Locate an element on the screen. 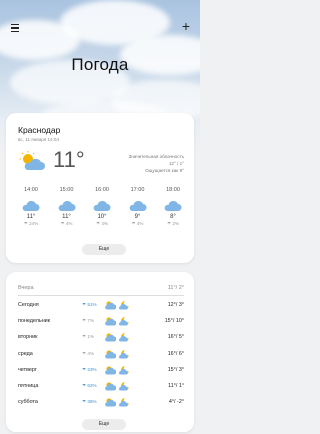 This screenshot has height=434, width=320. page-title: Погода is located at coordinates (100, 64).